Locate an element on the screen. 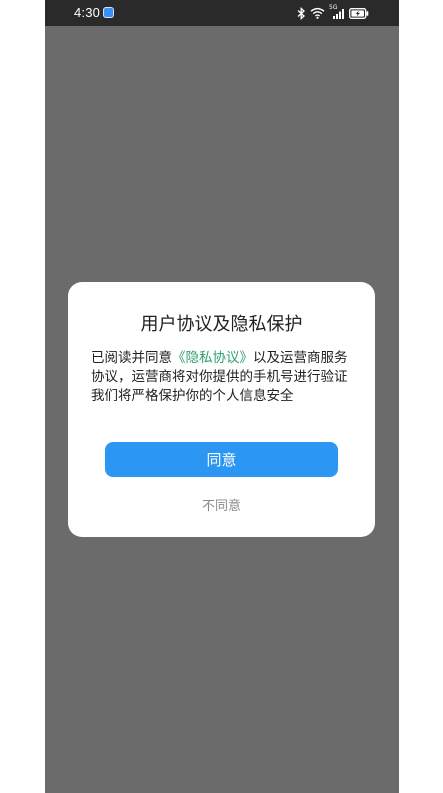 This screenshot has width=443, height=793. privacy-policy-link: 《隐私协议》 is located at coordinates (212, 358).